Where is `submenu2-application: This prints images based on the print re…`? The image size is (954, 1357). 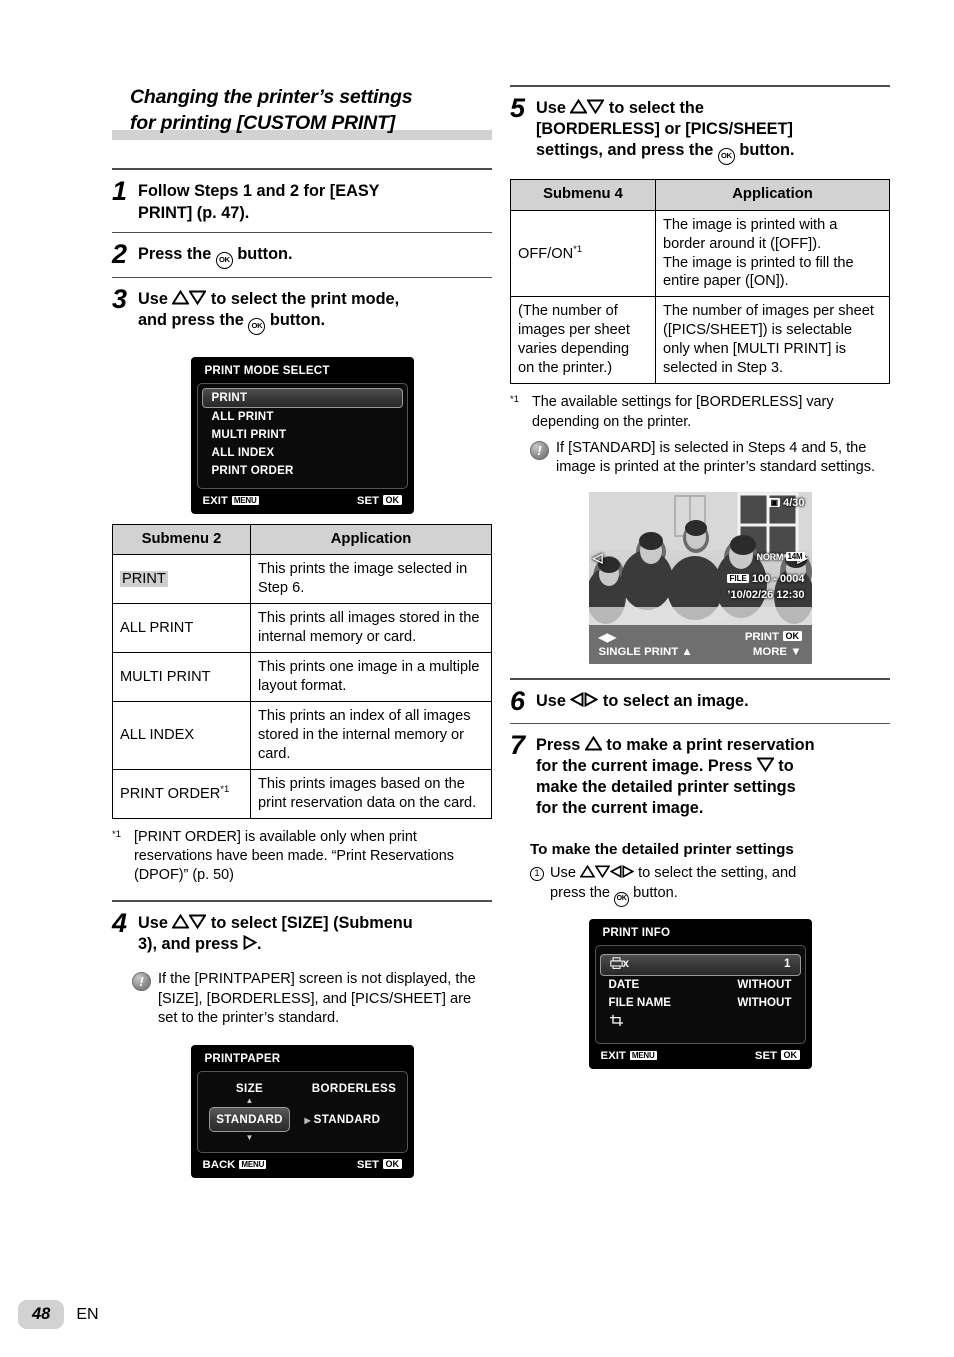 submenu2-application: This prints images based on the print re… is located at coordinates (371, 793).